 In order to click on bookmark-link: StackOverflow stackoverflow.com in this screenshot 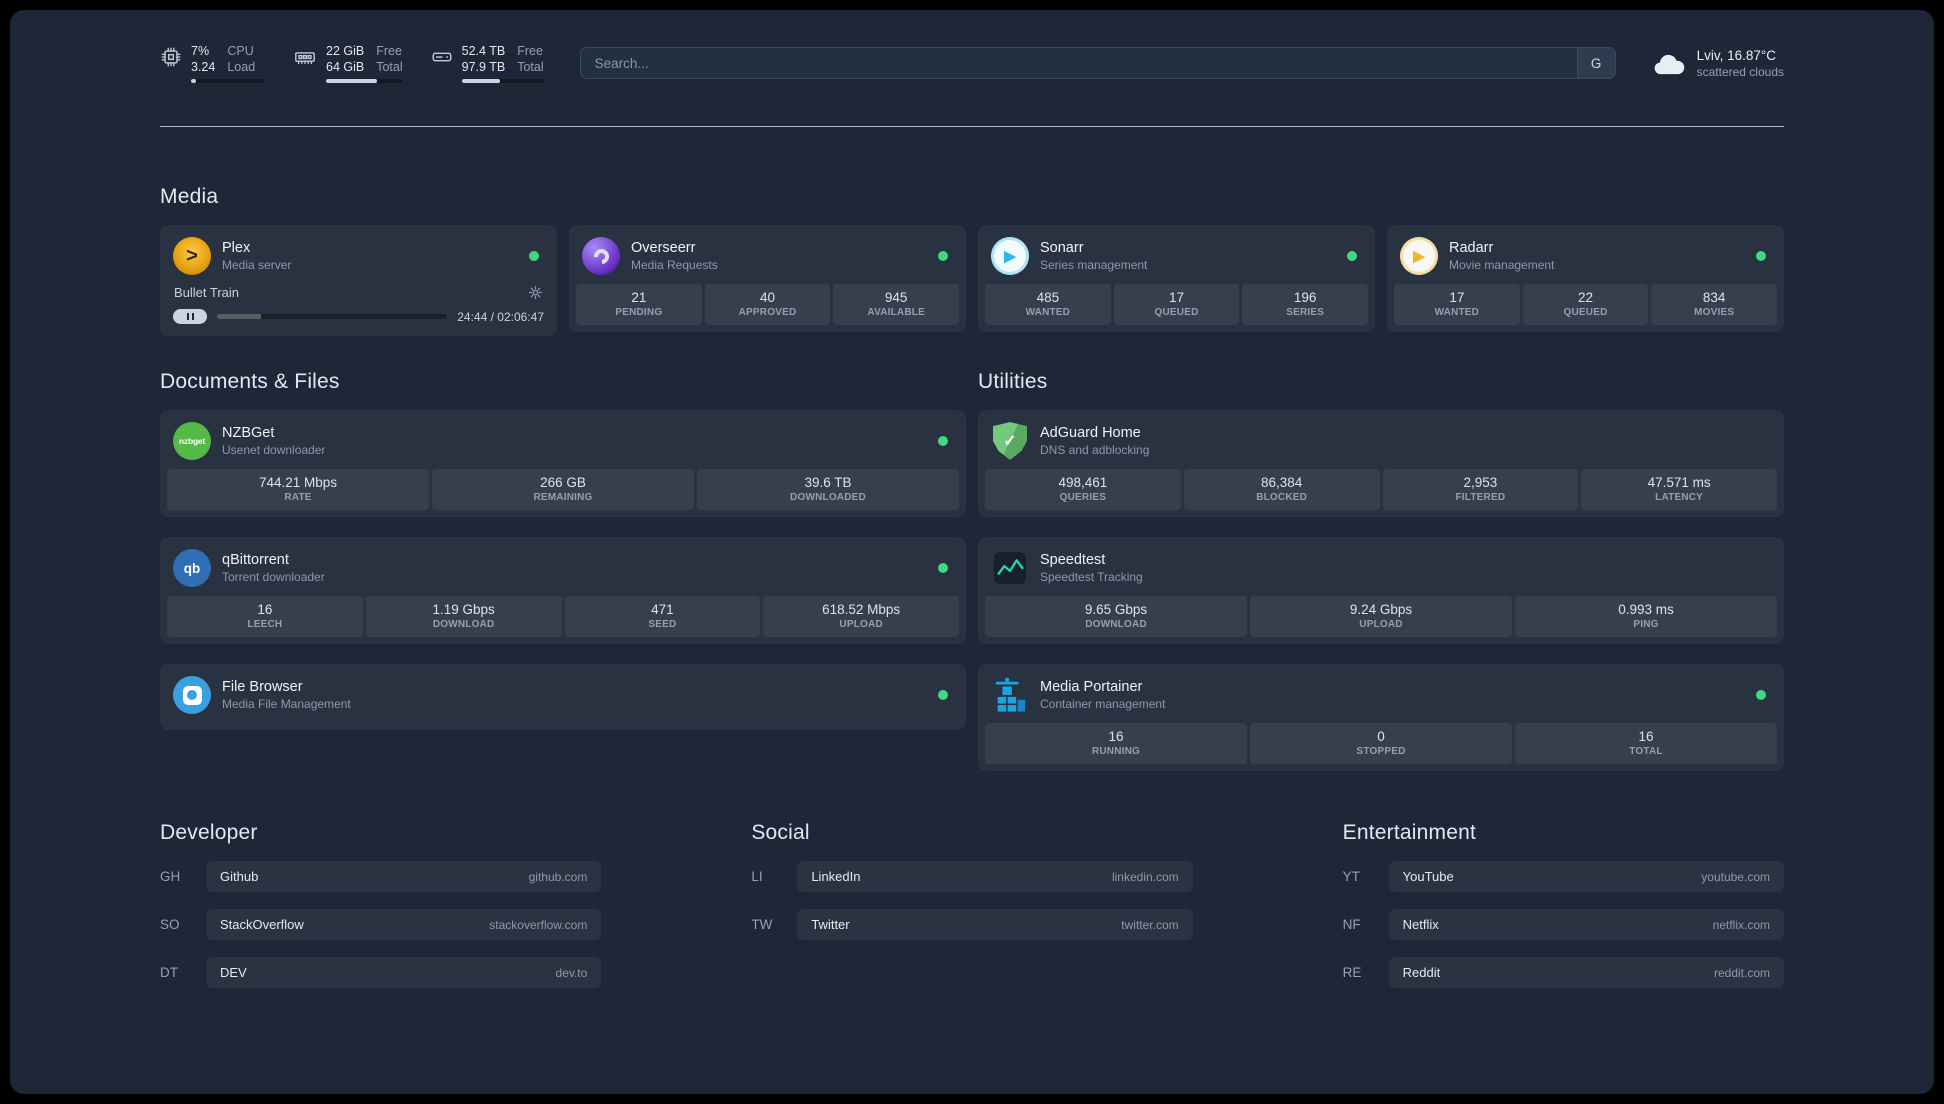, I will do `click(404, 924)`.